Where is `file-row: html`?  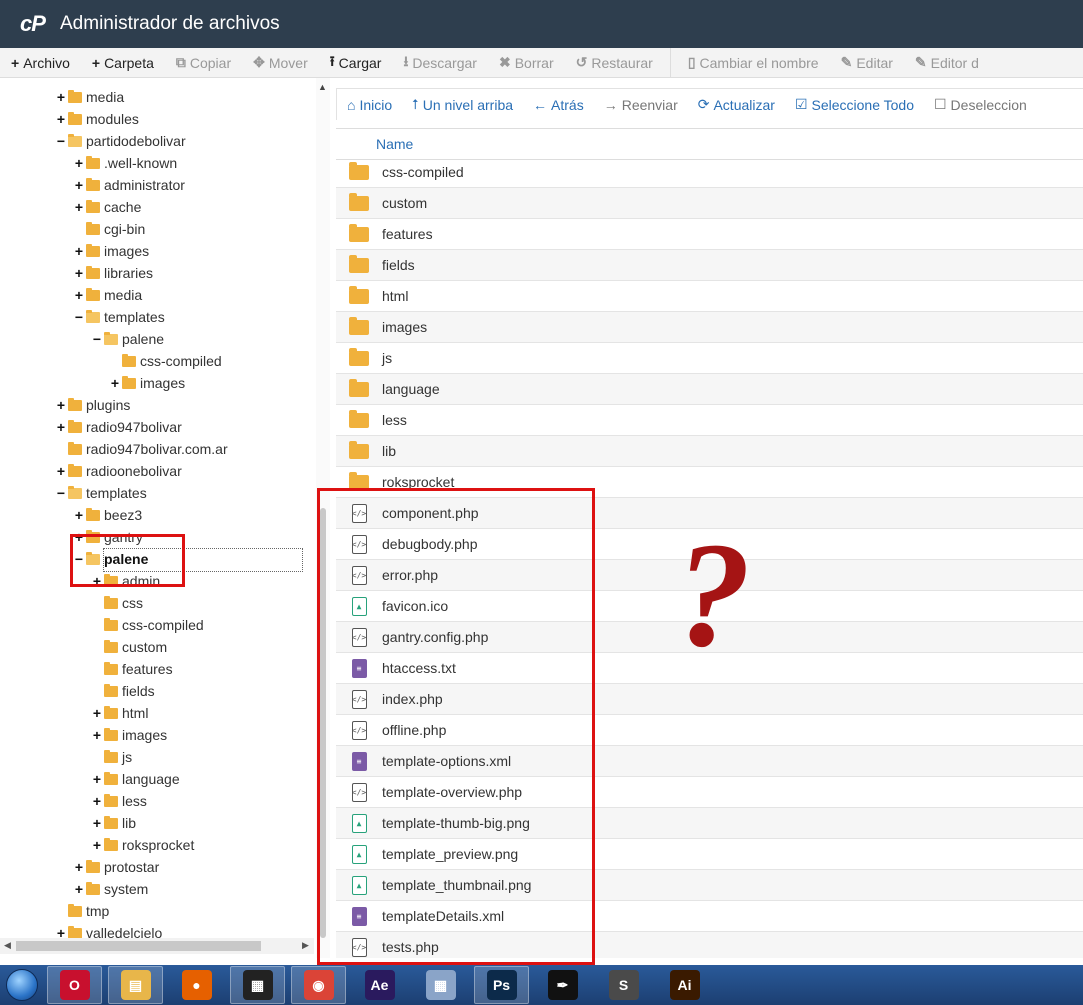
file-row: html is located at coordinates (709, 296).